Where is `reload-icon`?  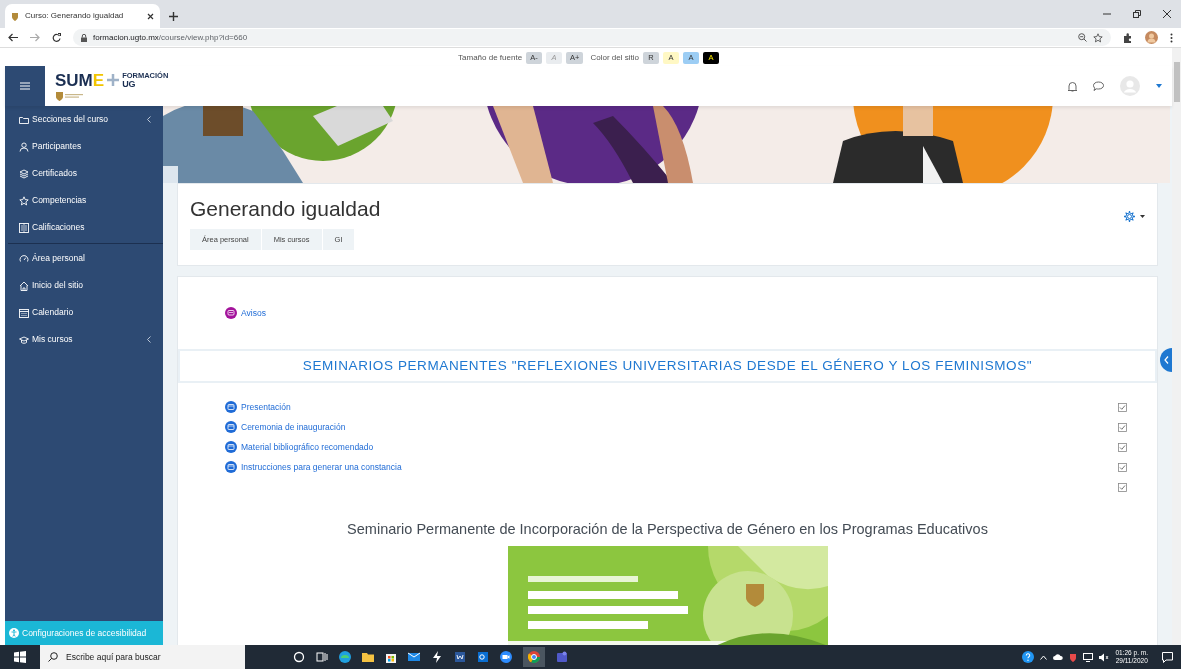 reload-icon is located at coordinates (56, 37).